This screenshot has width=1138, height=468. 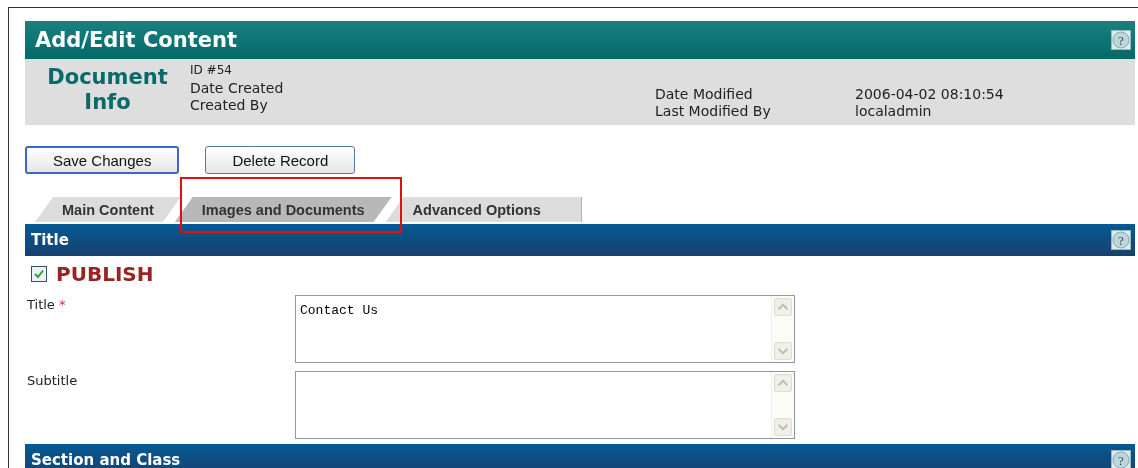 What do you see at coordinates (102, 160) in the screenshot?
I see `save-button: Save Changes` at bounding box center [102, 160].